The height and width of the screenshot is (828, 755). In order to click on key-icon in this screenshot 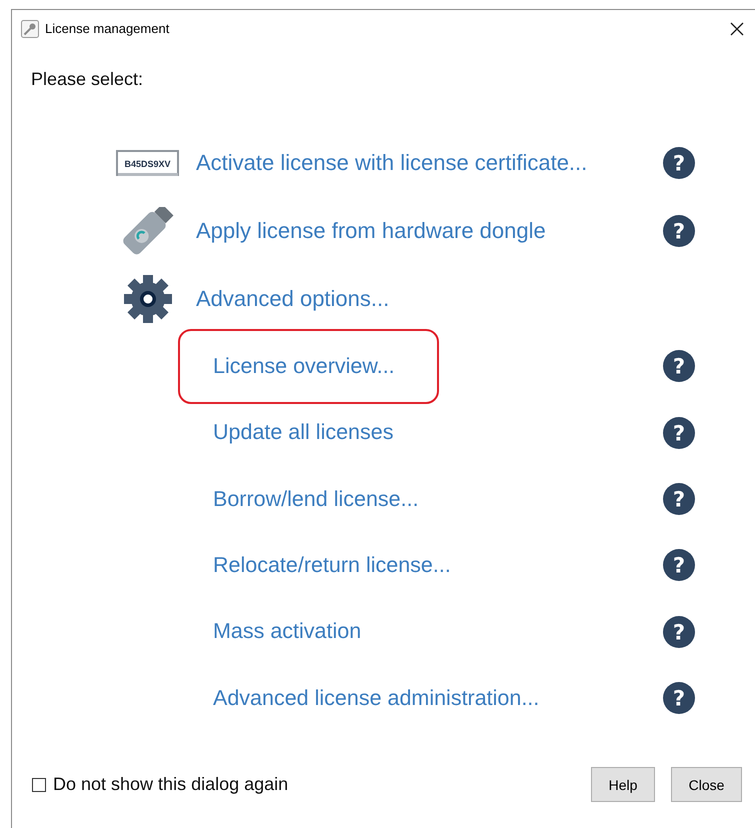, I will do `click(30, 29)`.